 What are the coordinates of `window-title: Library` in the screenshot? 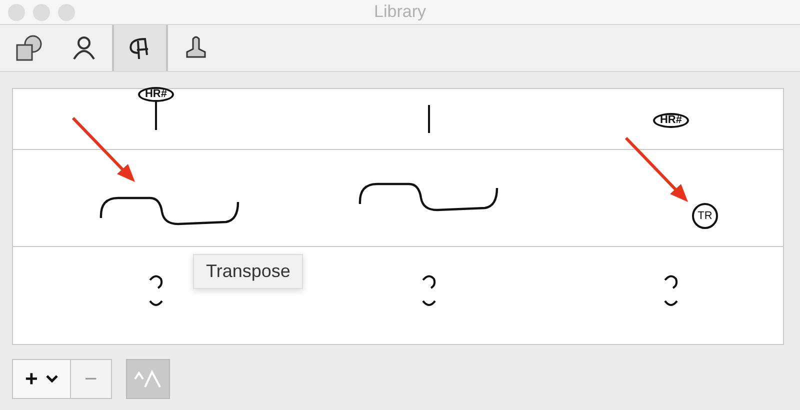 It's located at (400, 12).